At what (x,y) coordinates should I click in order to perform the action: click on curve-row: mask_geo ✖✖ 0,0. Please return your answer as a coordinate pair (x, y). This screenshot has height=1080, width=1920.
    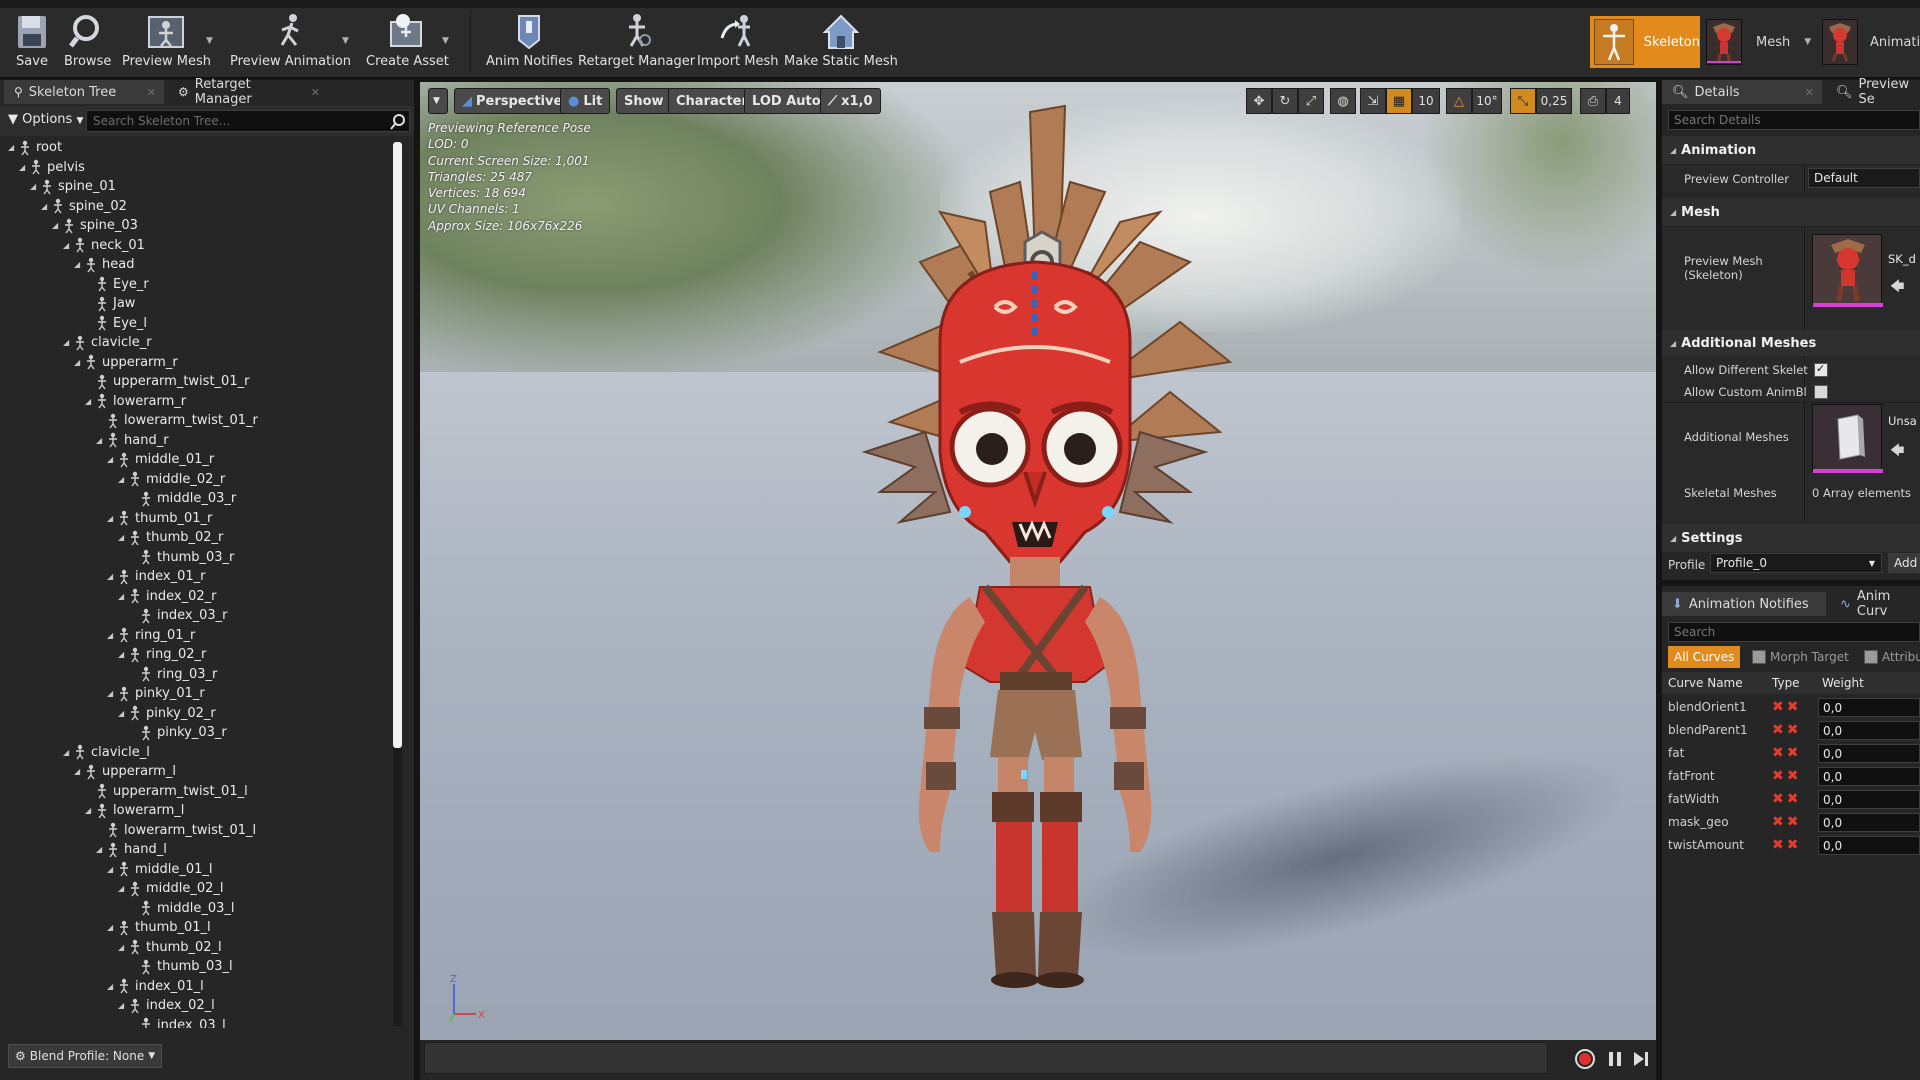
    Looking at the image, I should click on (1791, 822).